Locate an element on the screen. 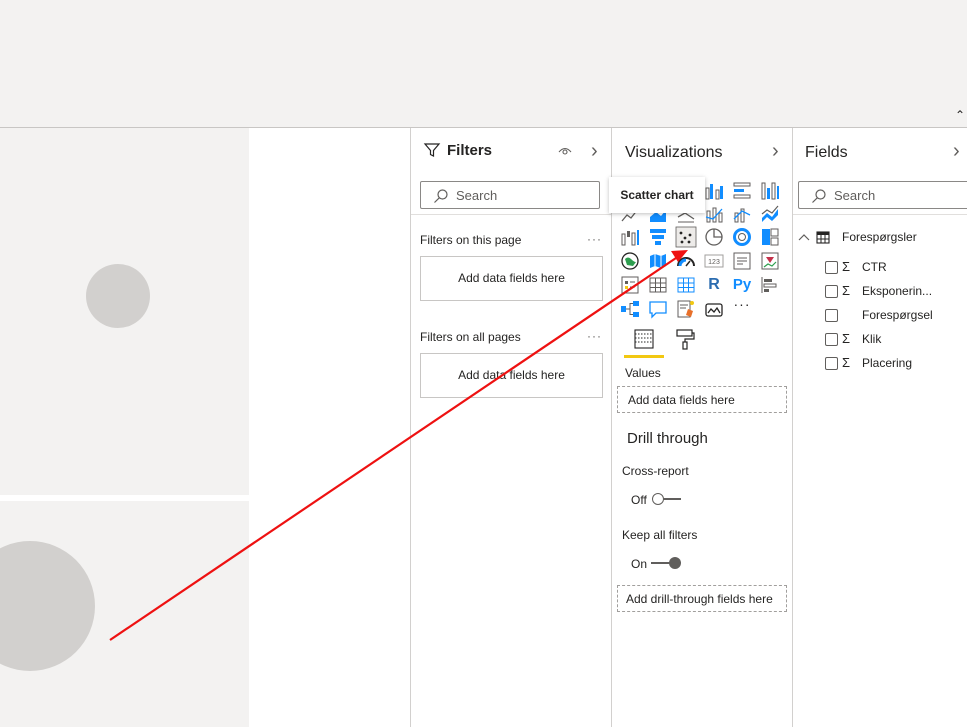 This screenshot has height=727, width=967. keep-all-filters-toggle is located at coordinates (667, 563).